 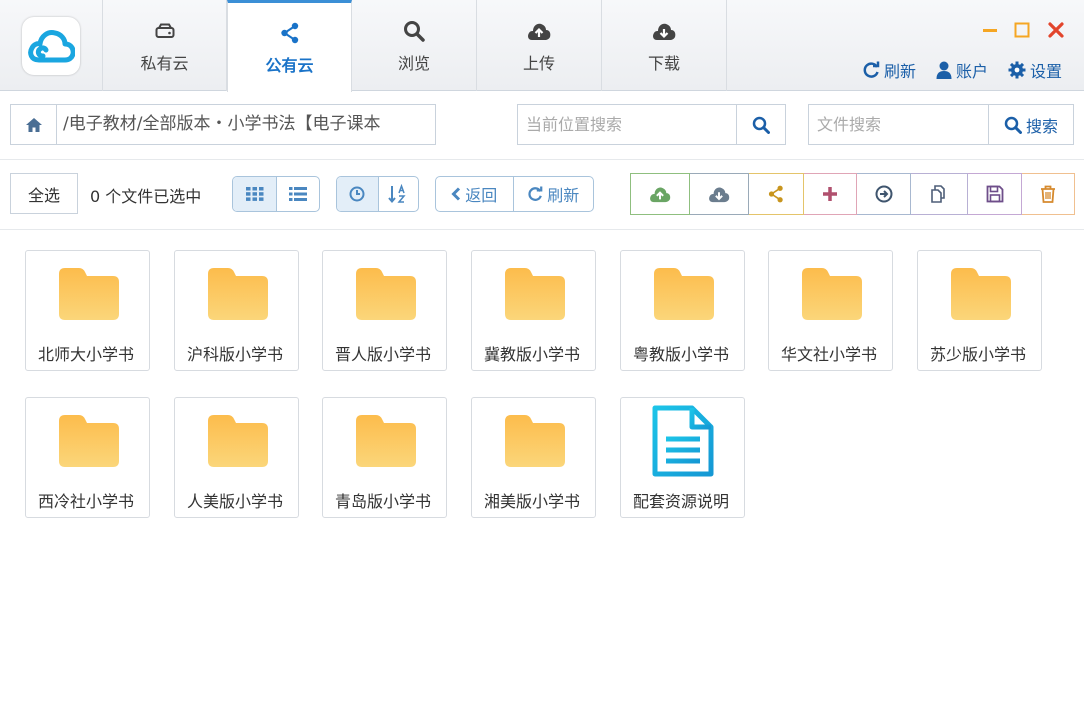 I want to click on file-search-button: 搜索, so click(x=1031, y=124).